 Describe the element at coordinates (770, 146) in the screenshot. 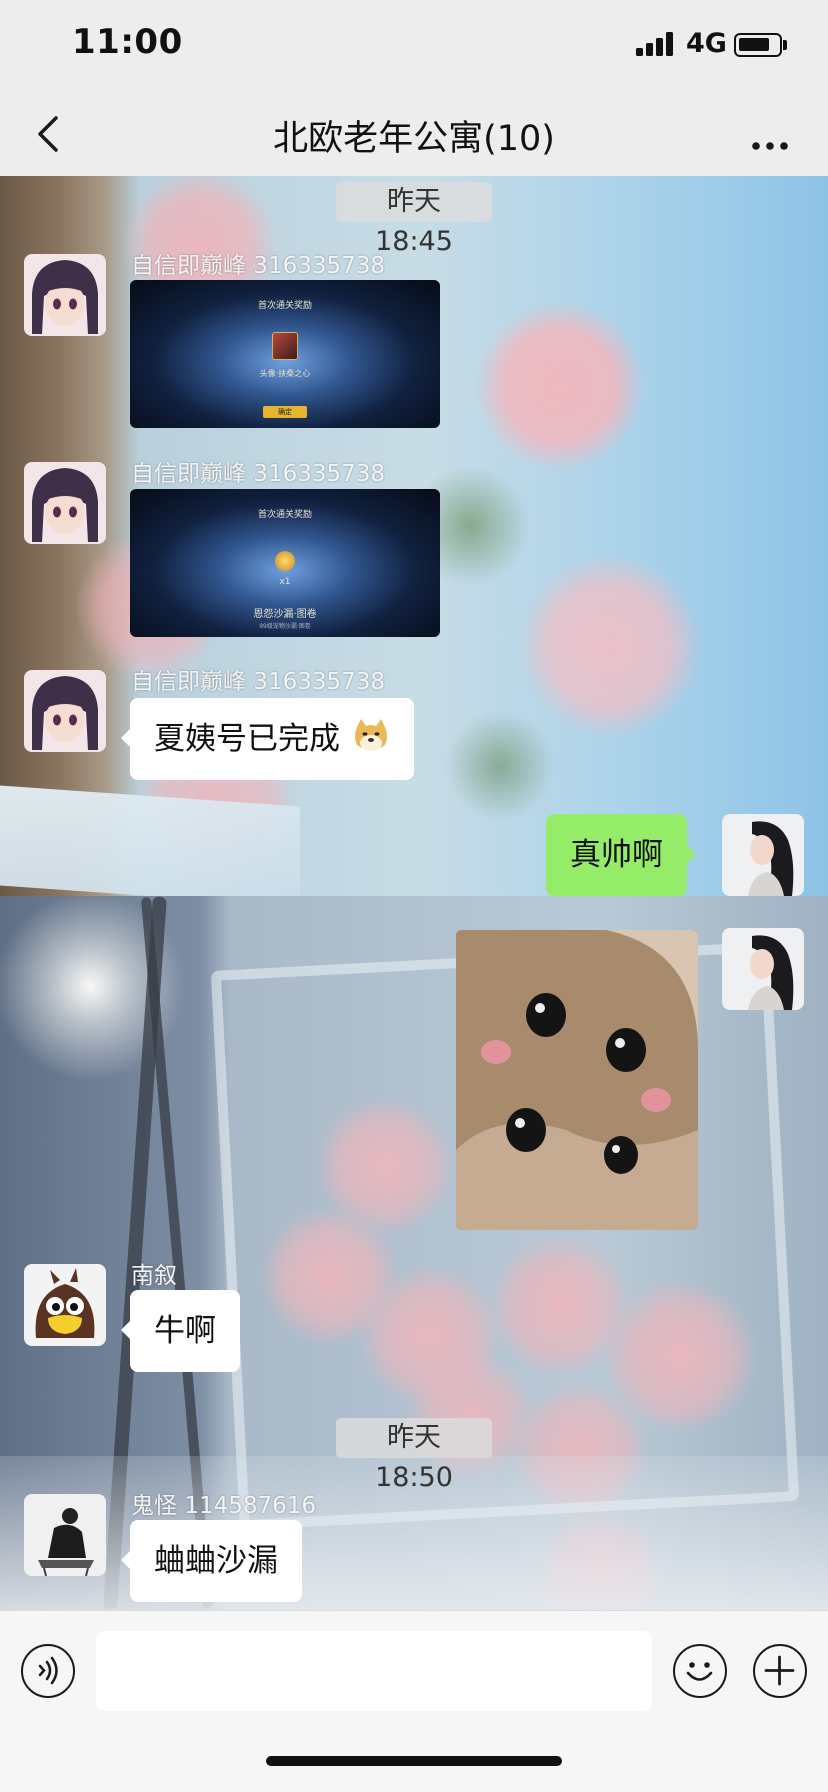

I see `more-dots-icon` at that location.